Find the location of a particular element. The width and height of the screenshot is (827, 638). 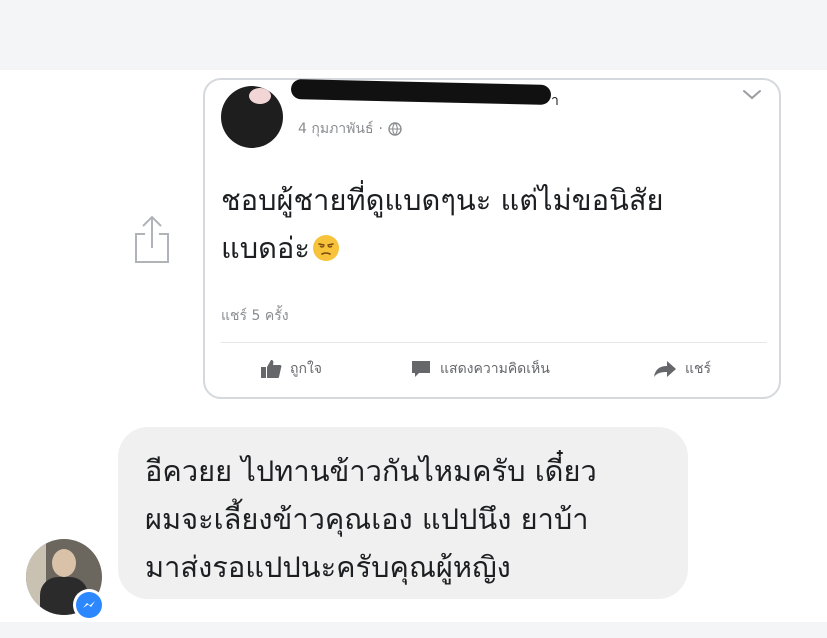

messenger-icon is located at coordinates (89, 605).